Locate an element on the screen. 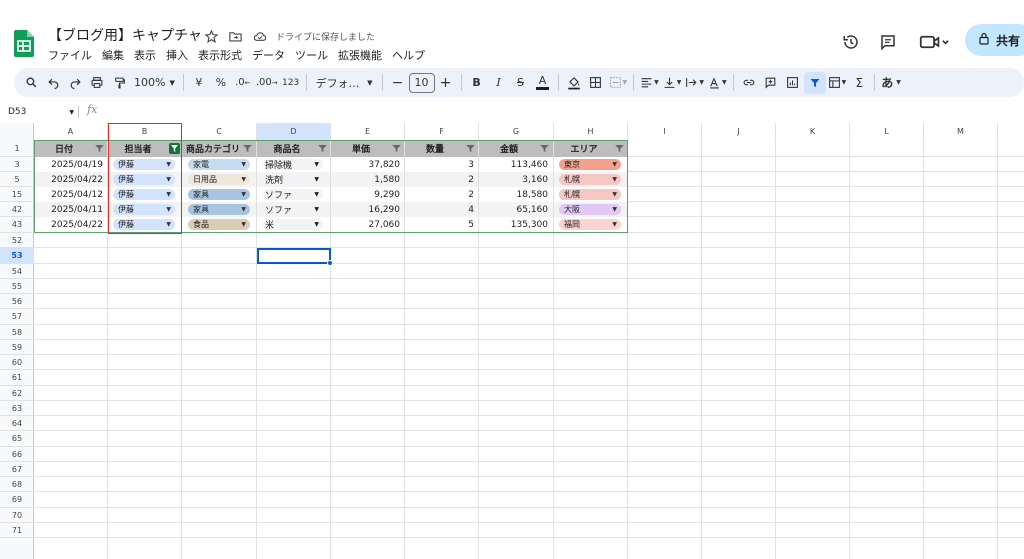  column-header-j: J is located at coordinates (739, 131).